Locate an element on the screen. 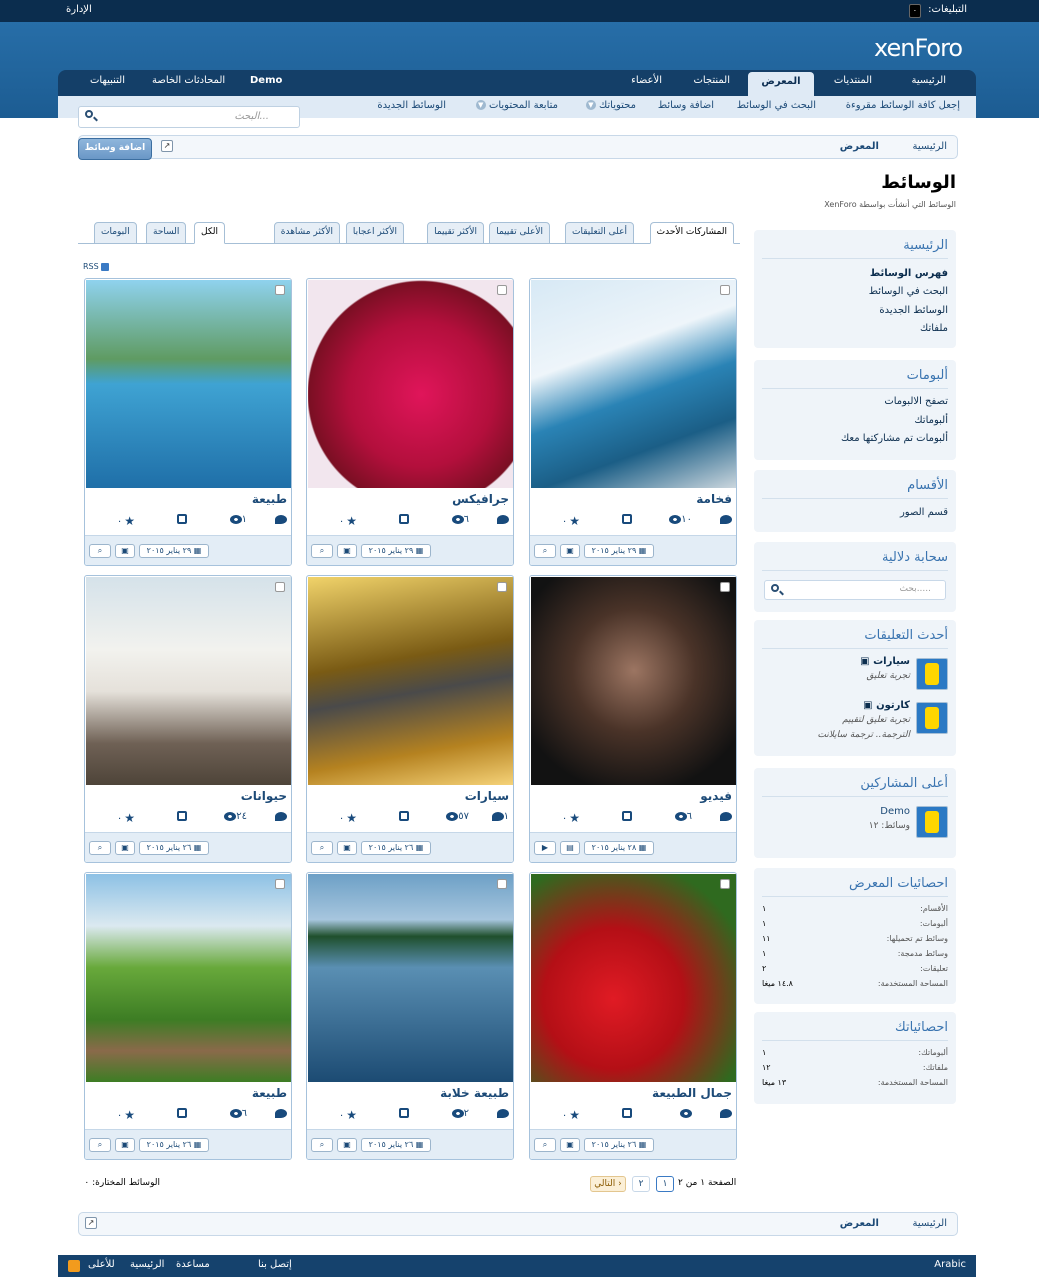 Image resolution: width=1039 pixels, height=1280 pixels. media-card: سيارات ١ ٥٧ ★٠ ٢٦ يناير ٢٠١٥ ▦ ▣ ⌕ is located at coordinates (410, 719).